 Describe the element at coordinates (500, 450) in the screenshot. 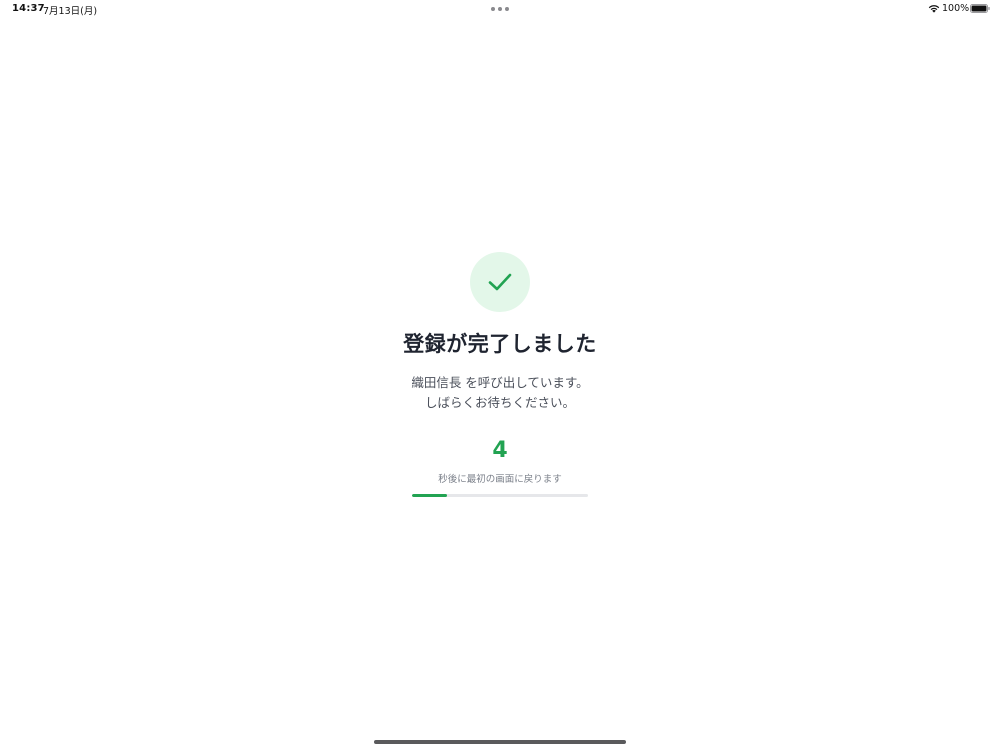

I see `countdown-number: 4` at that location.